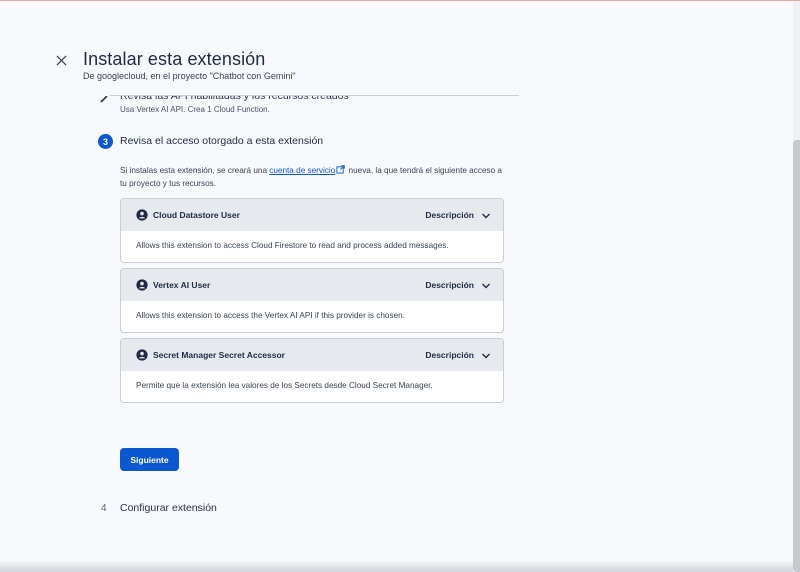 The height and width of the screenshot is (572, 800). I want to click on bottom-shadow, so click(396, 566).